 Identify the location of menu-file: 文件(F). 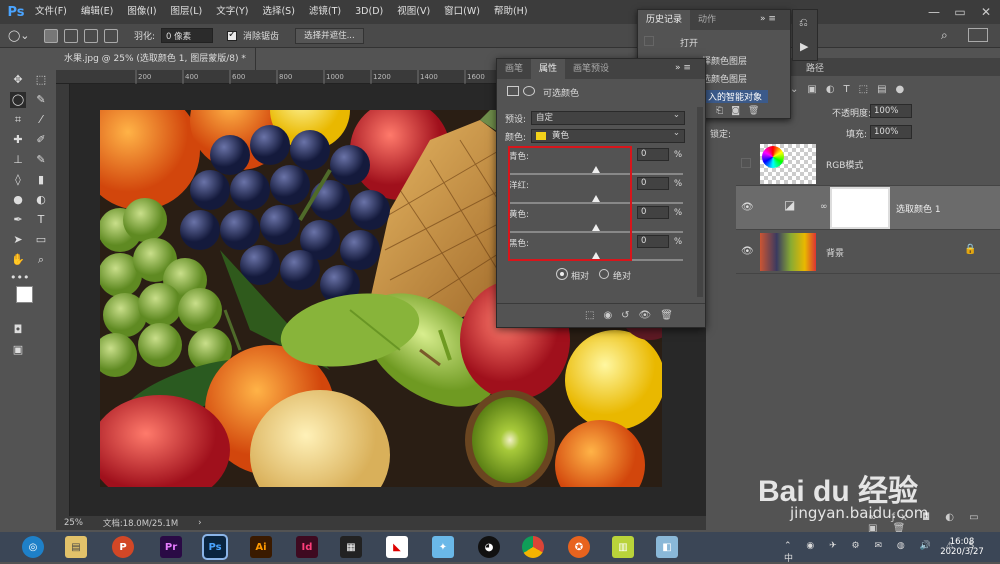
(51, 12).